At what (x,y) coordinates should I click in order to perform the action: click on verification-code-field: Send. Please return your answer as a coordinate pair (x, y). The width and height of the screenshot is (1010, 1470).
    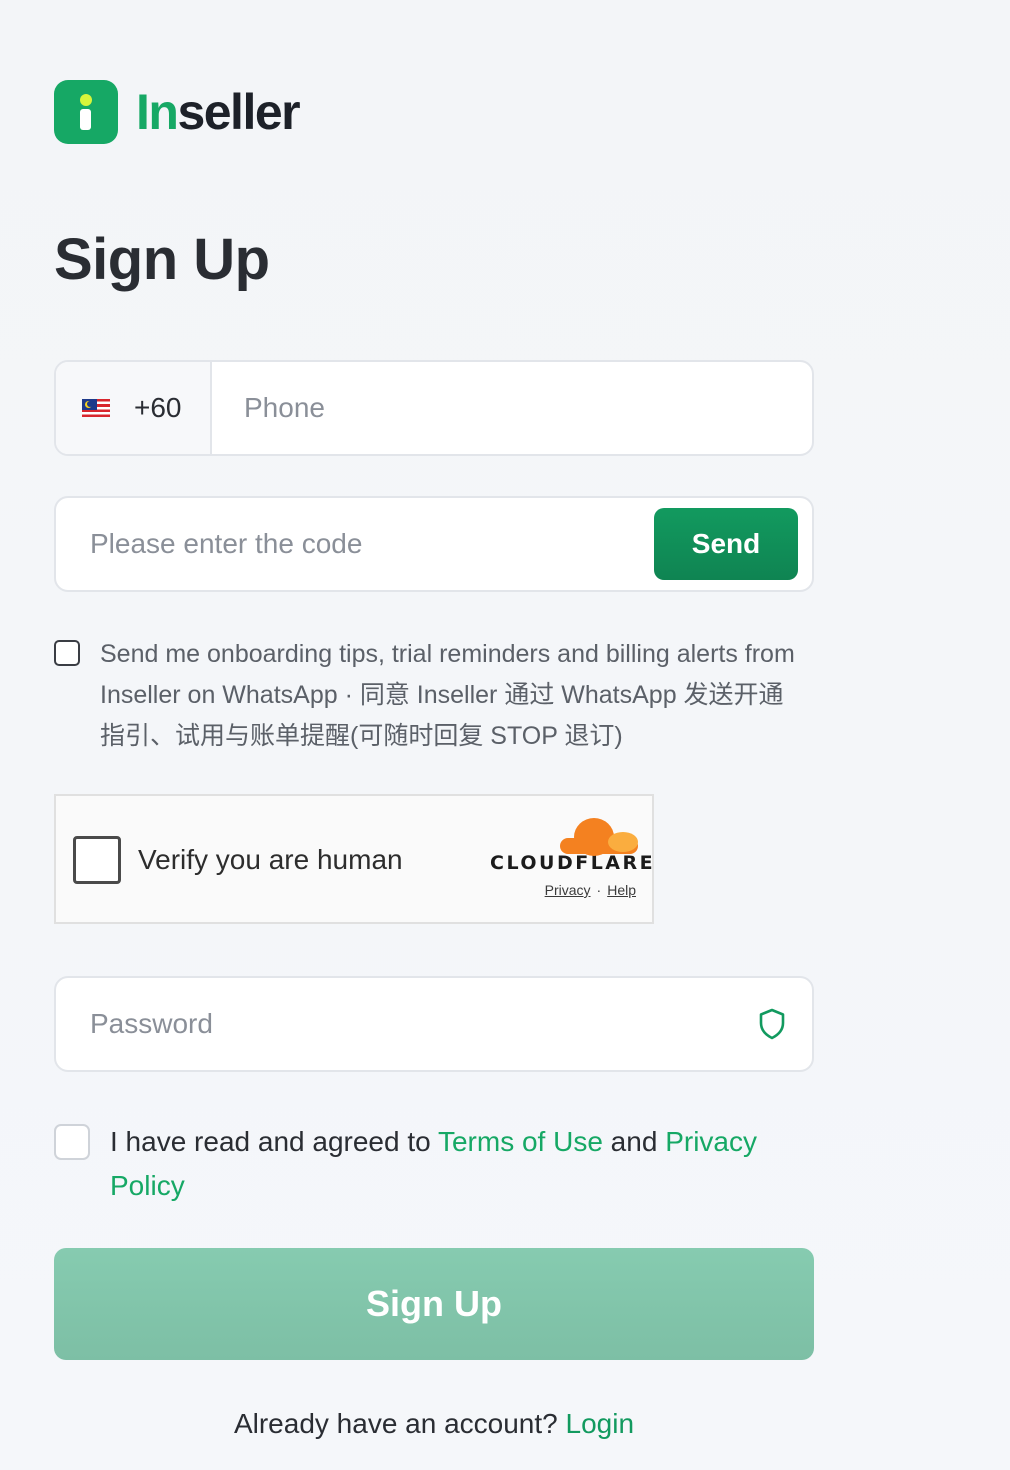
    Looking at the image, I should click on (434, 544).